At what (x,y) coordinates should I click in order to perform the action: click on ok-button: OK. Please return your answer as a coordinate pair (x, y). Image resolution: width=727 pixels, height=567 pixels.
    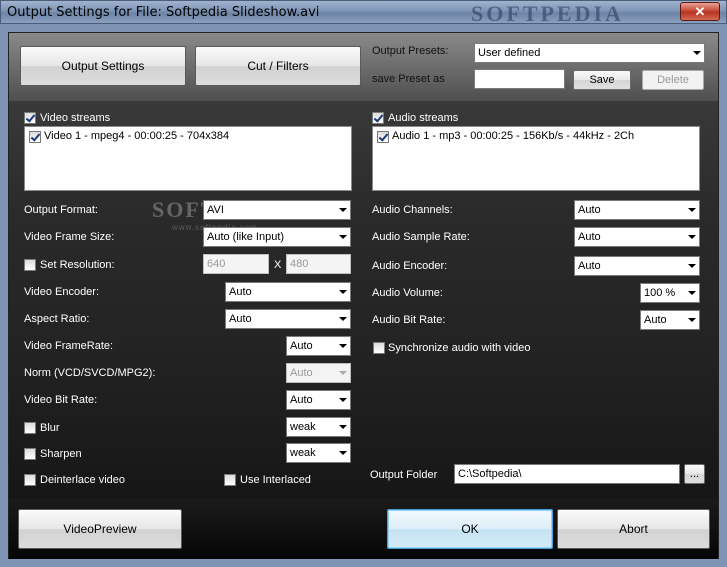
    Looking at the image, I should click on (470, 529).